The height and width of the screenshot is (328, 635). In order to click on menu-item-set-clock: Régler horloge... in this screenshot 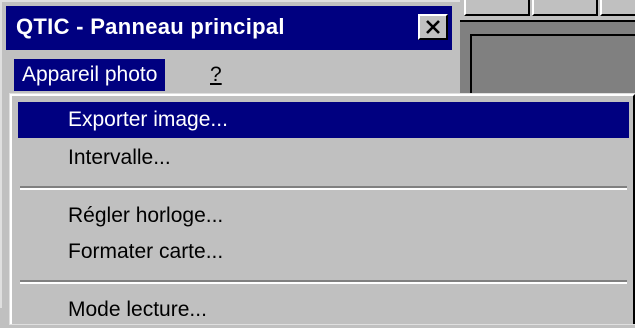, I will do `click(323, 216)`.